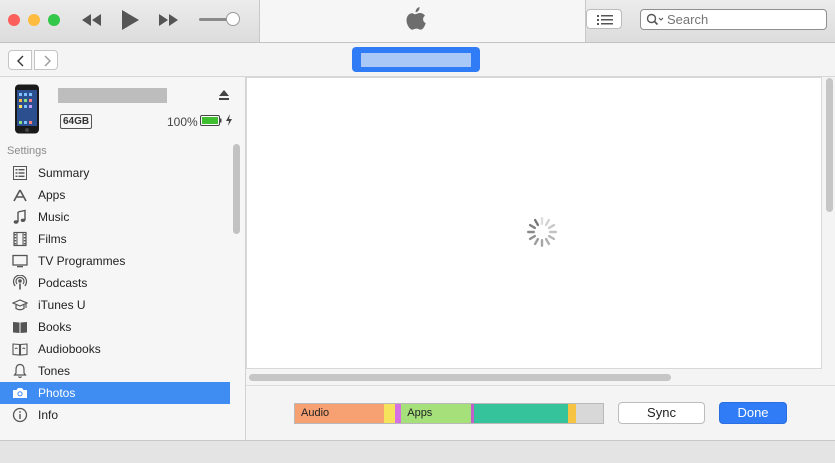 This screenshot has width=835, height=463. I want to click on film-icon, so click(20, 239).